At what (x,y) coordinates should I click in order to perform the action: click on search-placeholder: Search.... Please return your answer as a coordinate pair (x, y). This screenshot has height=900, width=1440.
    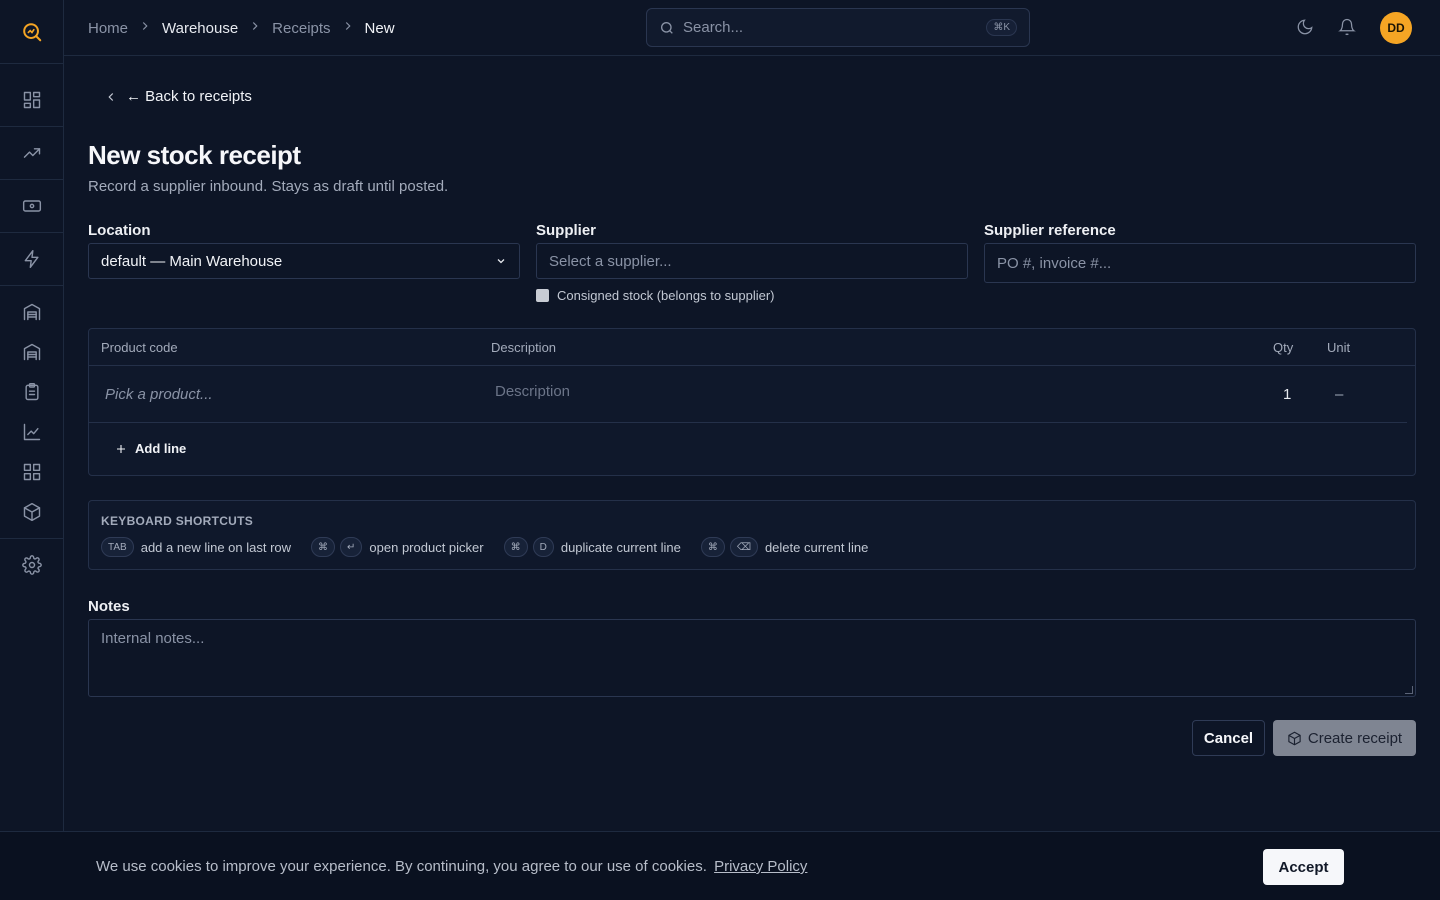
    Looking at the image, I should click on (713, 27).